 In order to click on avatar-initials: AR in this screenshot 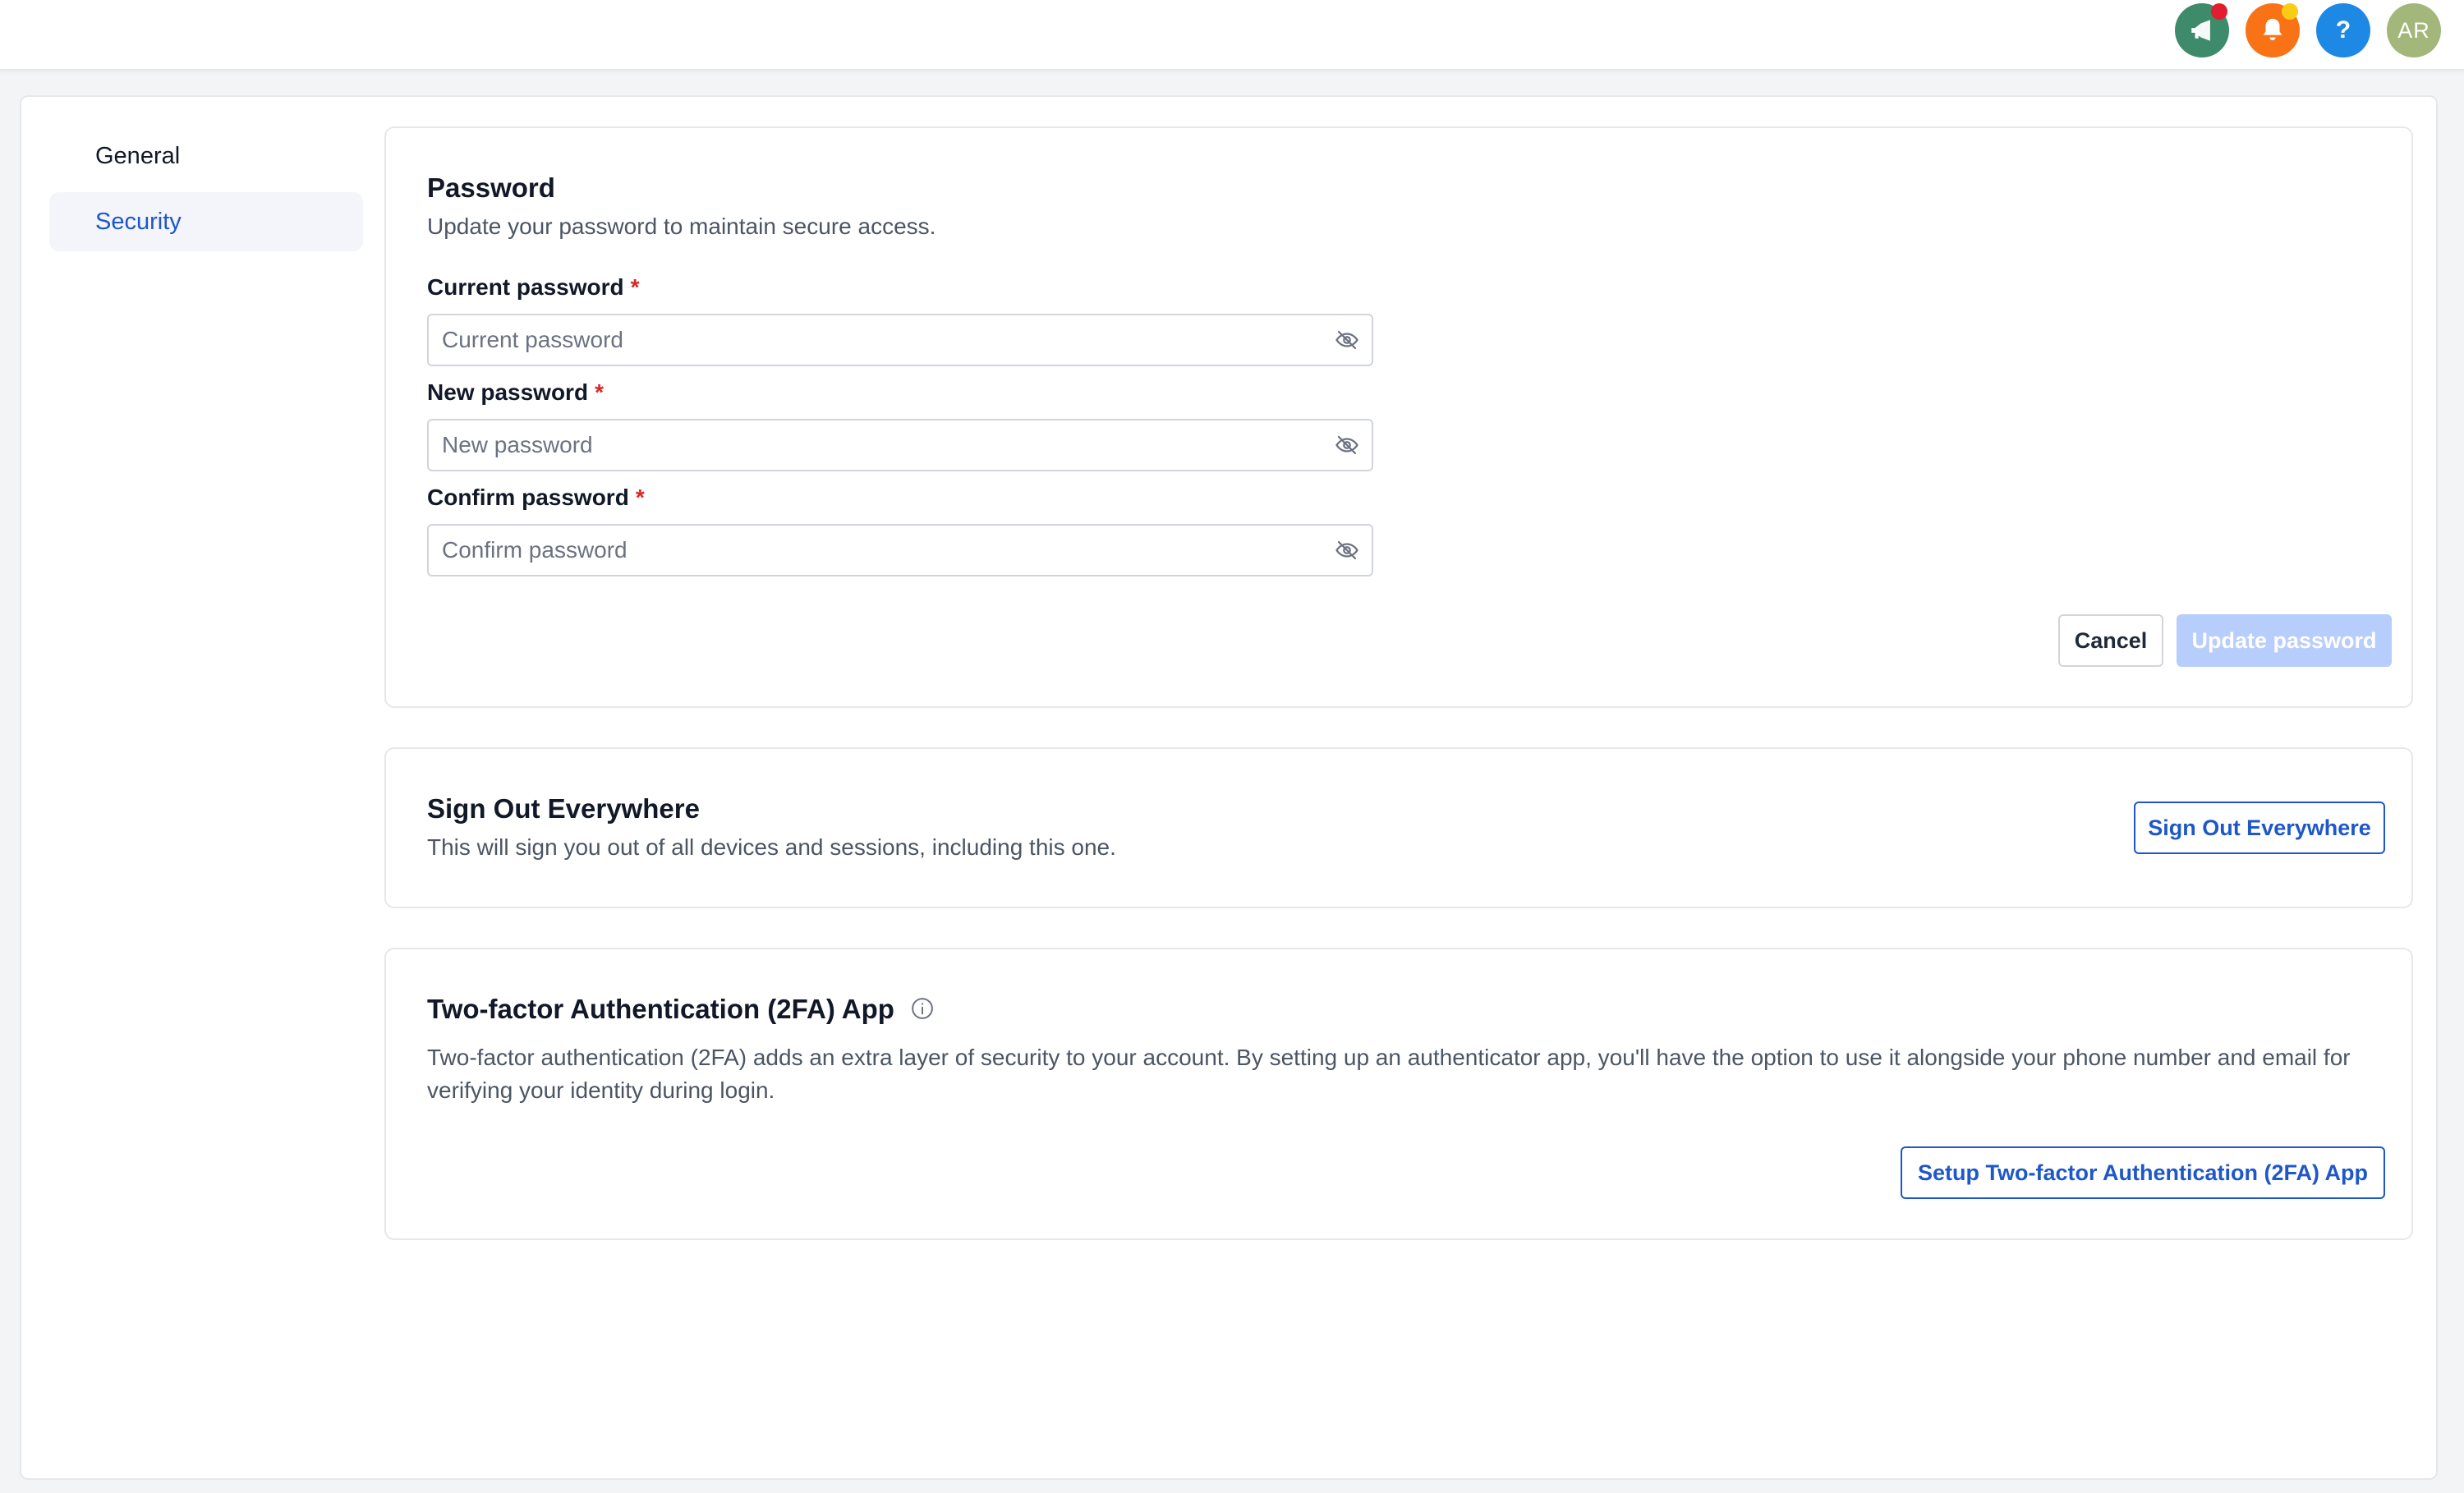, I will do `click(2413, 30)`.